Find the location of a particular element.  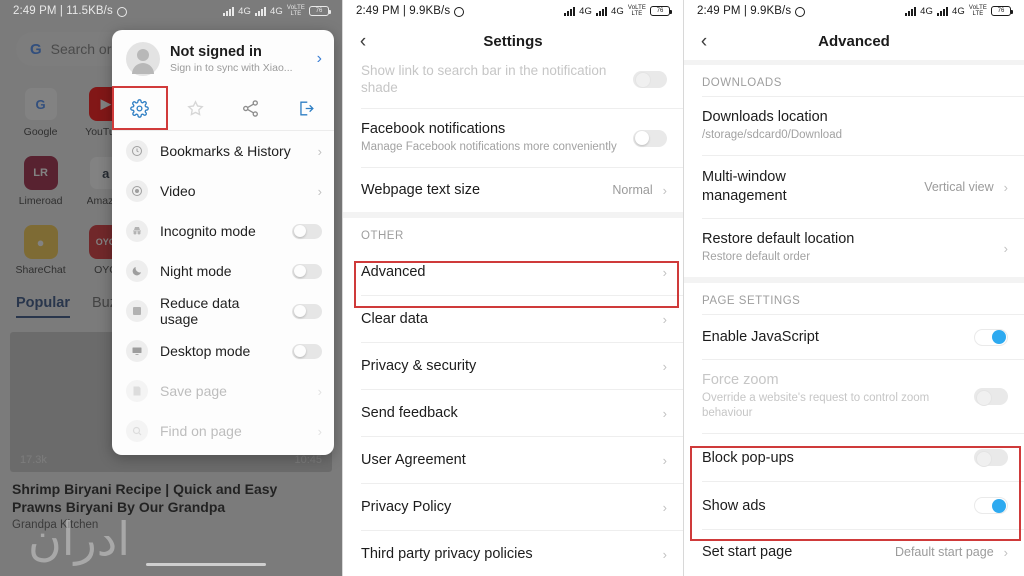

row-privacy-policy: Privacy Policy › is located at coordinates (513, 507).